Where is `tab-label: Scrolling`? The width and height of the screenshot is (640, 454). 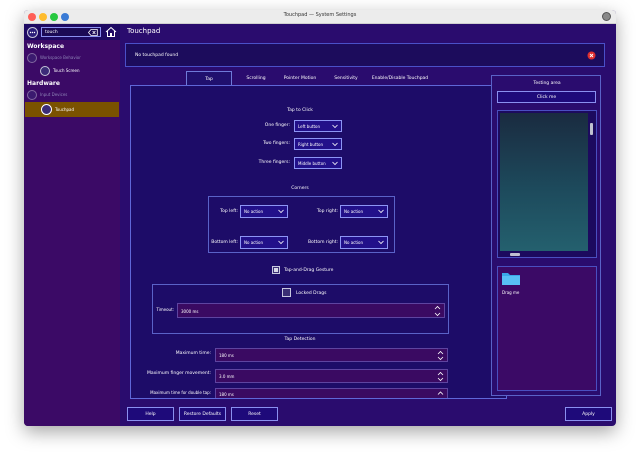
tab-label: Scrolling is located at coordinates (256, 78).